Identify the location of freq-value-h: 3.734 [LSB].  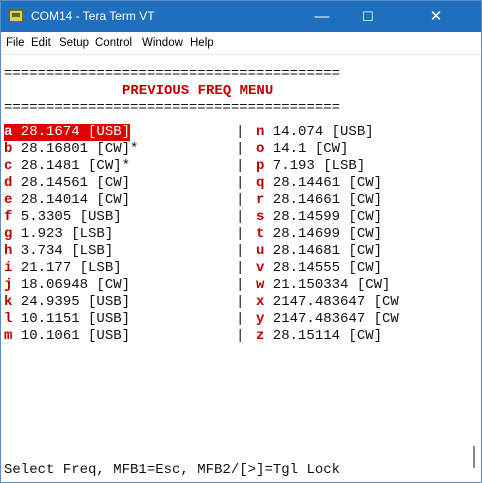
(63, 251).